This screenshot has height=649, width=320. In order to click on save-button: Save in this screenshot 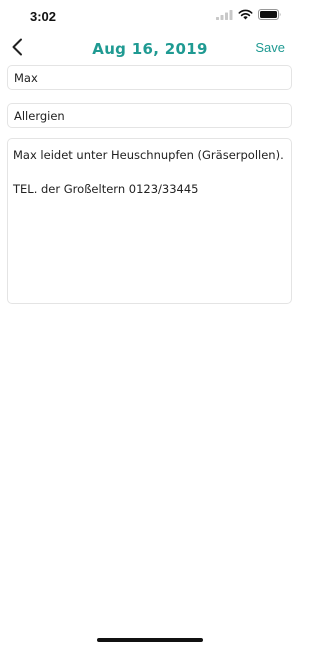, I will do `click(270, 47)`.